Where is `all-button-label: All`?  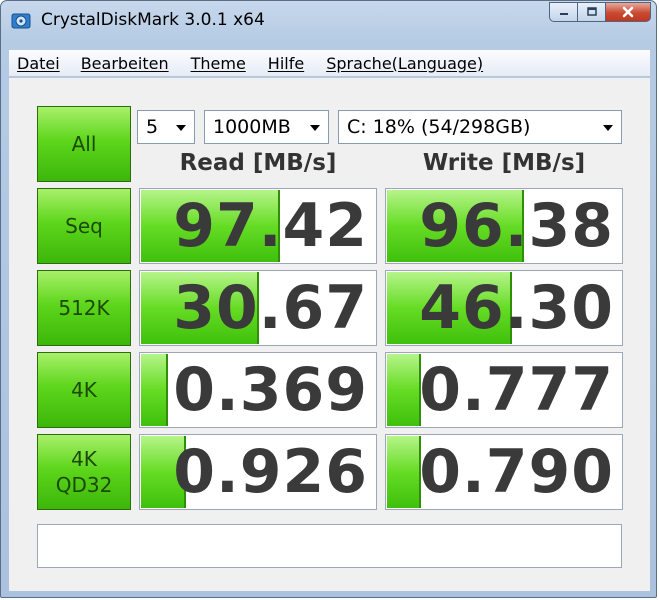 all-button-label: All is located at coordinates (84, 144).